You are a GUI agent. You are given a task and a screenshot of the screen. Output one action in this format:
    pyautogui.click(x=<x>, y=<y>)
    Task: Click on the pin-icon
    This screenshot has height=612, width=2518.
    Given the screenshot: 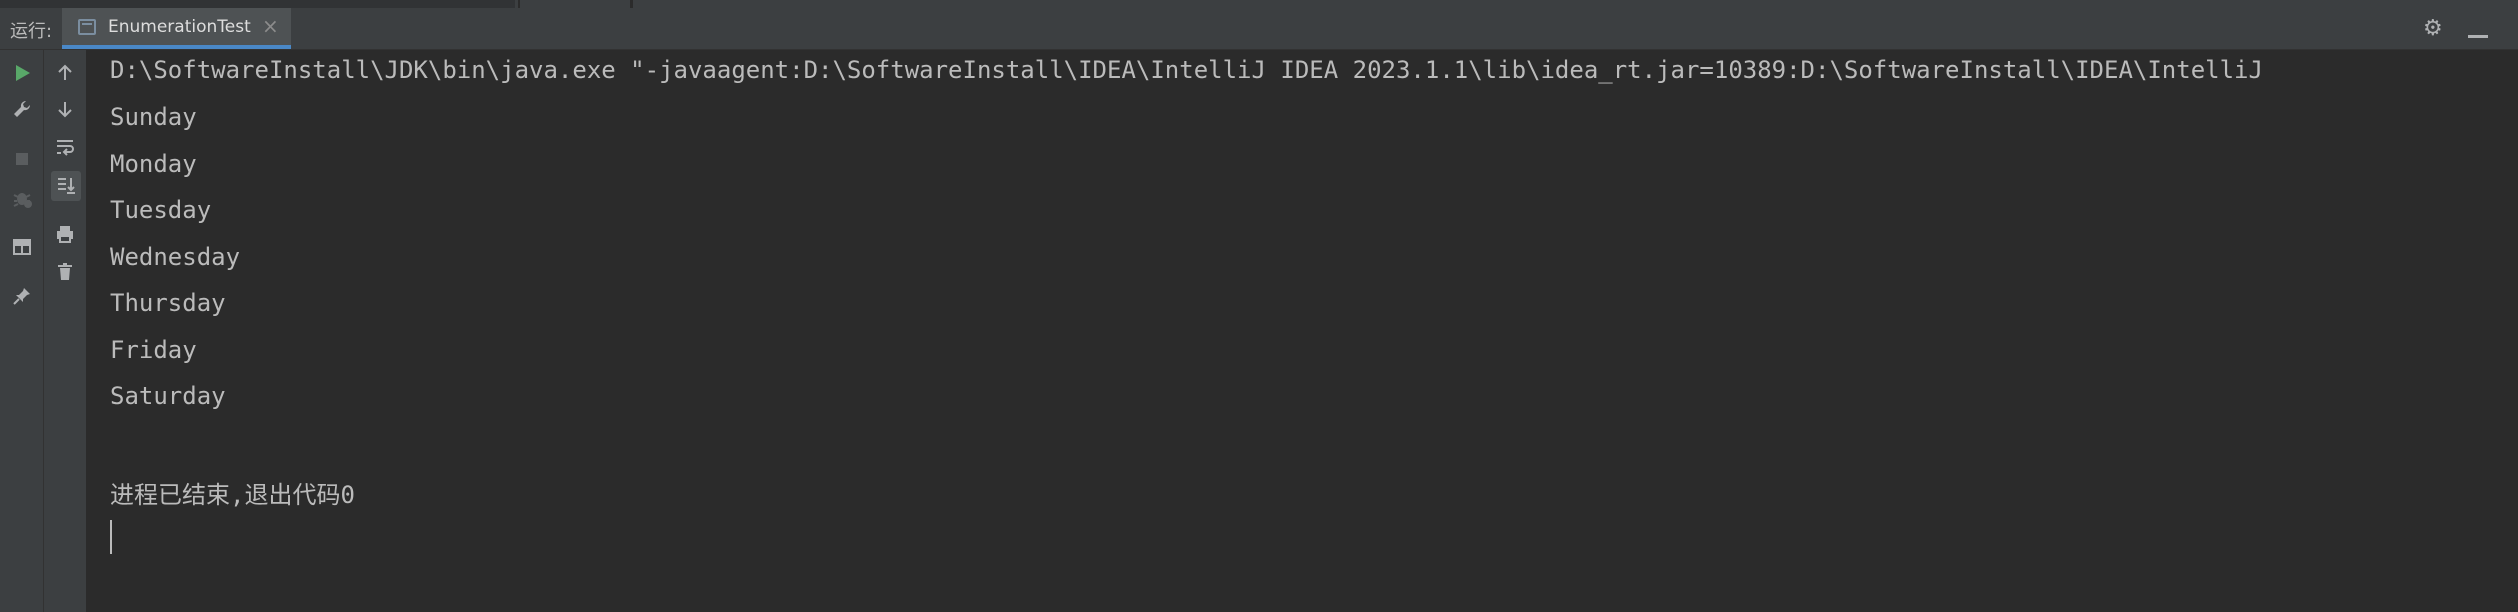 What is the action you would take?
    pyautogui.click(x=22, y=296)
    